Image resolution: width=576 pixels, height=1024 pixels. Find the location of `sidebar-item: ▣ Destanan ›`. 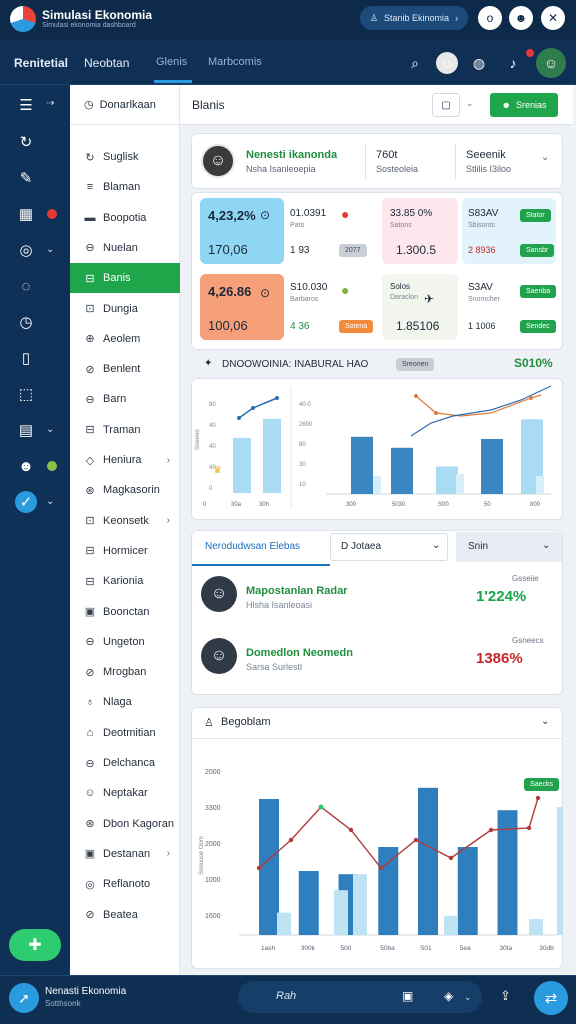

sidebar-item: ▣ Destanan › is located at coordinates (125, 854).